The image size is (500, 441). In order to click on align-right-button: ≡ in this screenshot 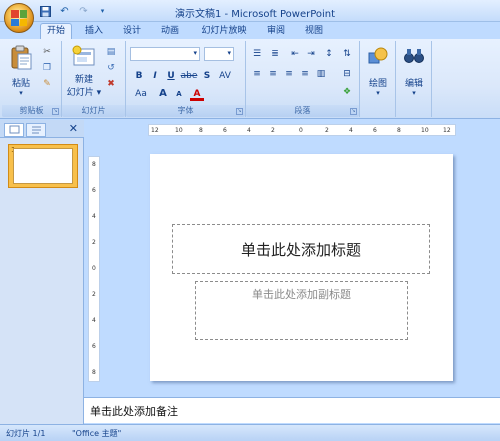, I will do `click(289, 74)`.